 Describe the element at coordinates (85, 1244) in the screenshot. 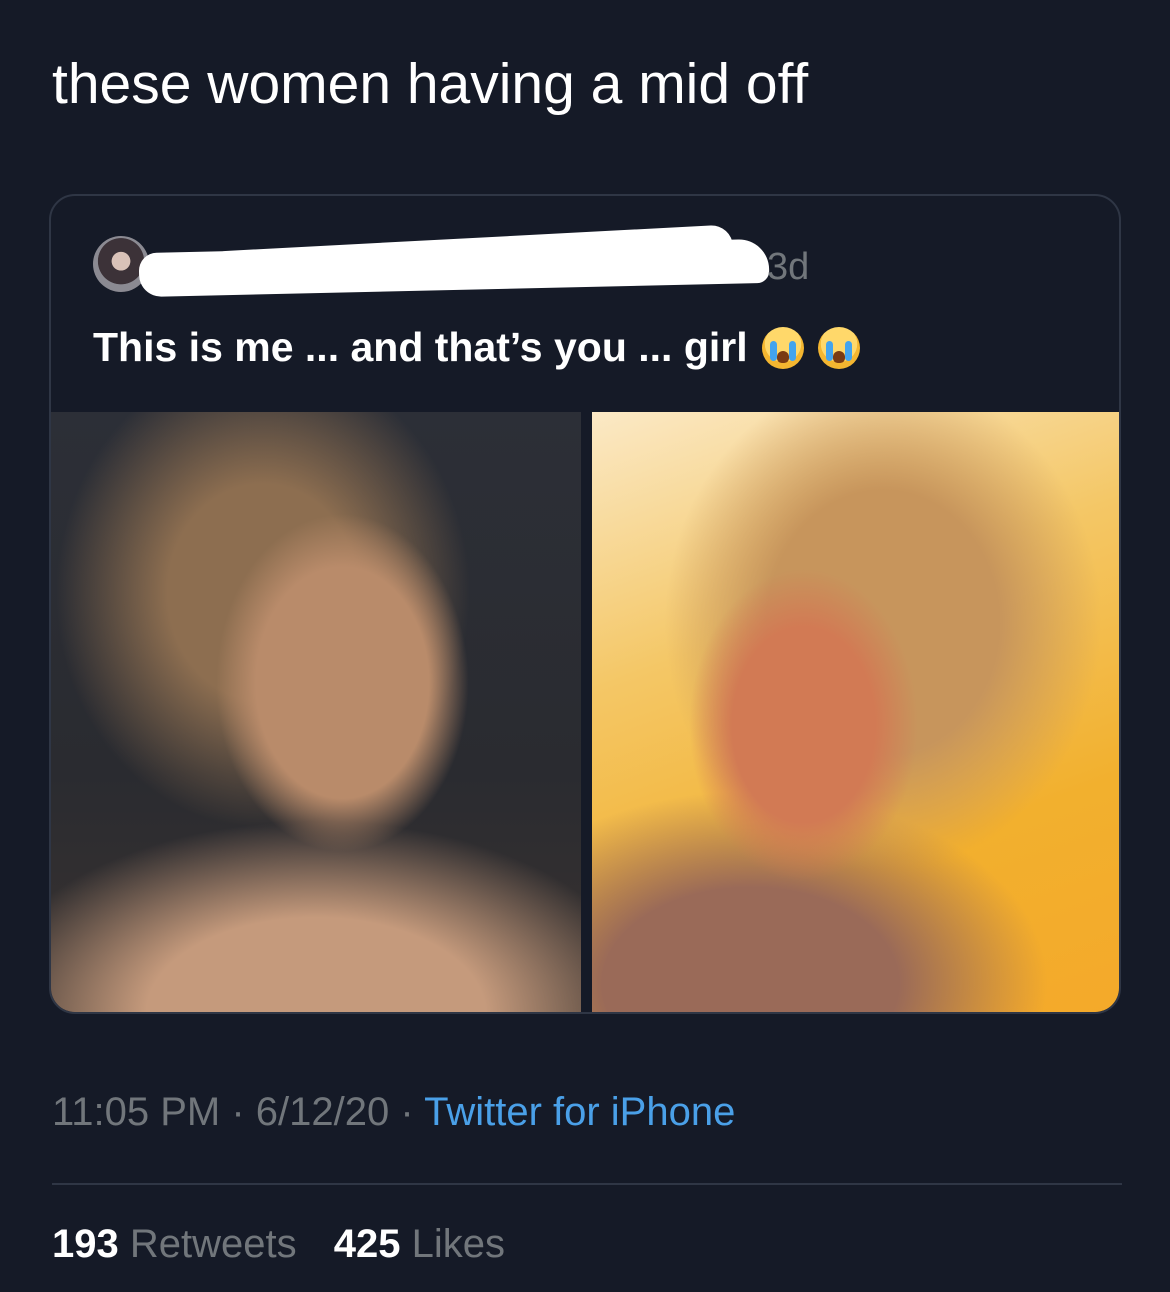

I see `retweets-count: 193` at that location.